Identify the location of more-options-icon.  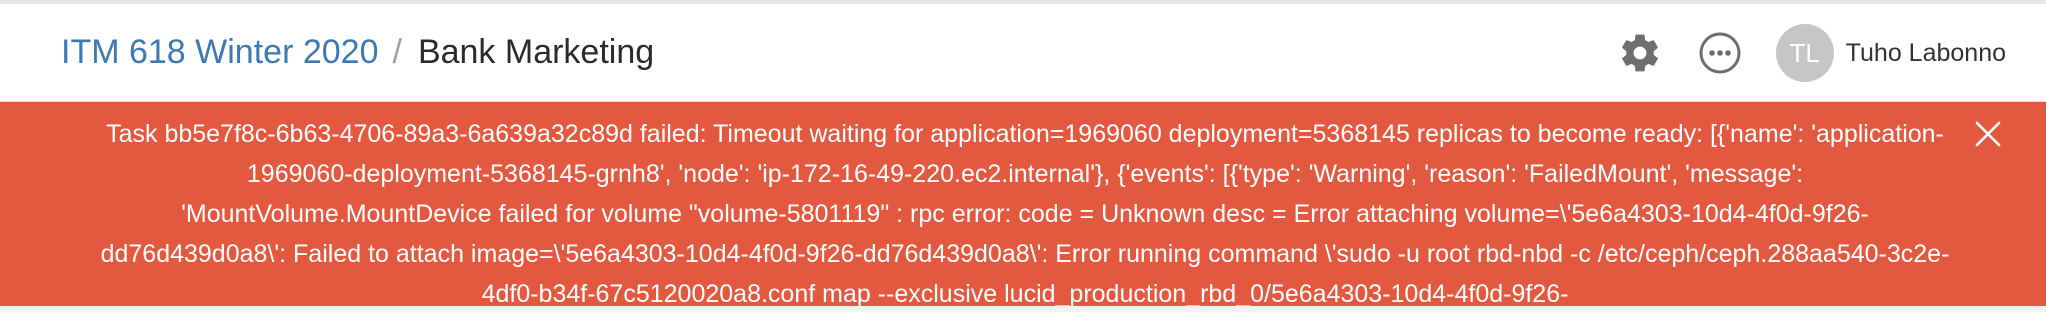
(1720, 53).